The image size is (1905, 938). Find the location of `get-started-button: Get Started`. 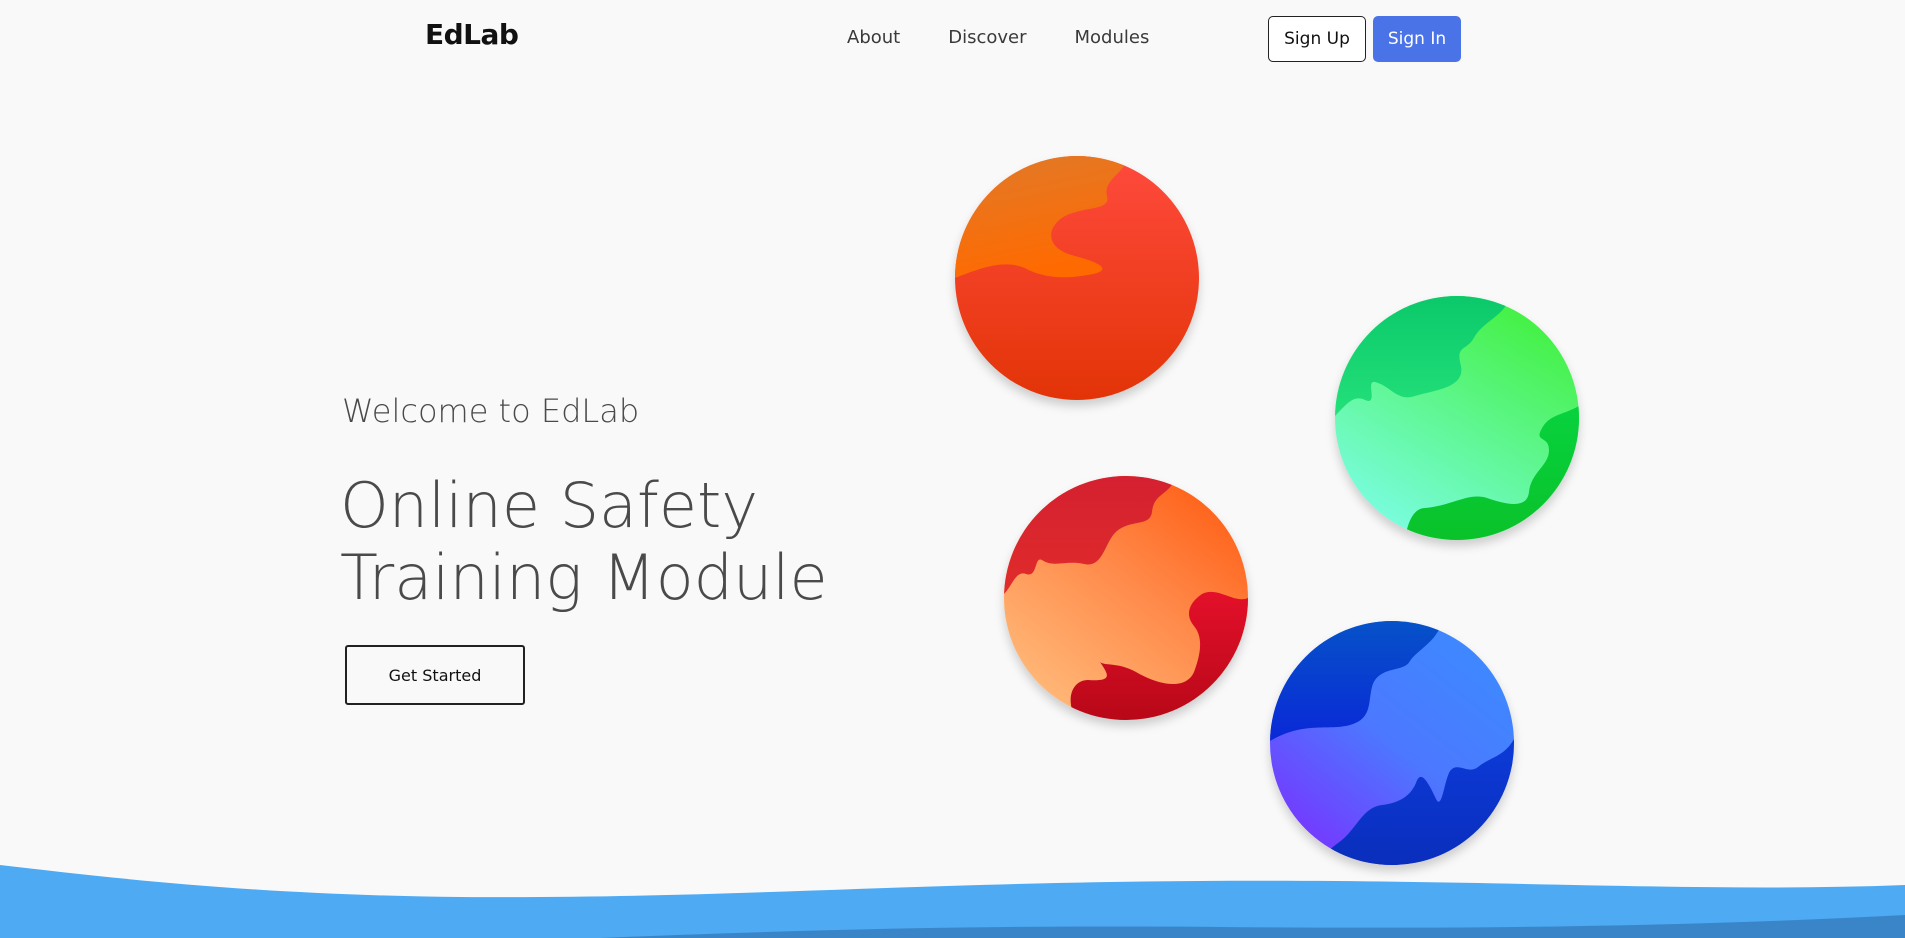

get-started-button: Get Started is located at coordinates (435, 675).